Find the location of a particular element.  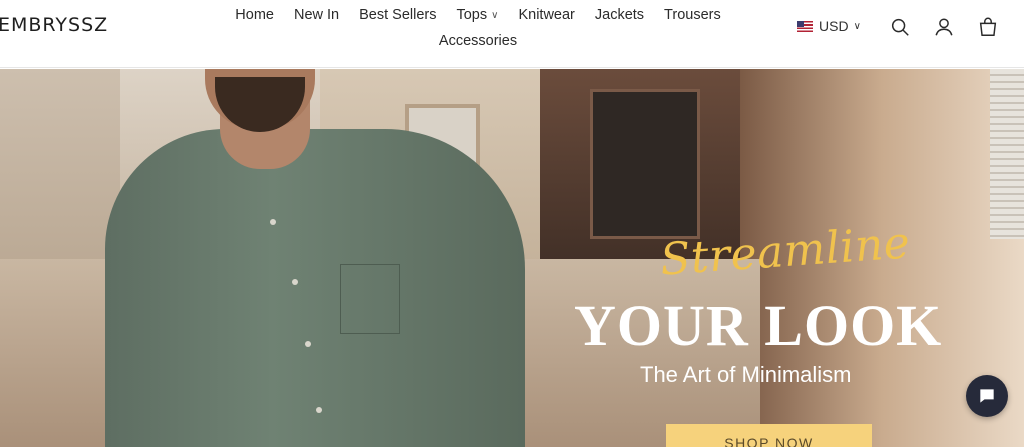

nav-trousers-label: Trousers is located at coordinates (692, 15).